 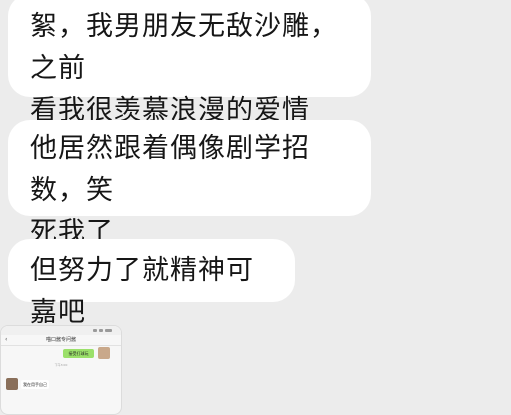 I want to click on thumbnail-incoming-bubble: 我在用手自己, so click(x=35, y=384).